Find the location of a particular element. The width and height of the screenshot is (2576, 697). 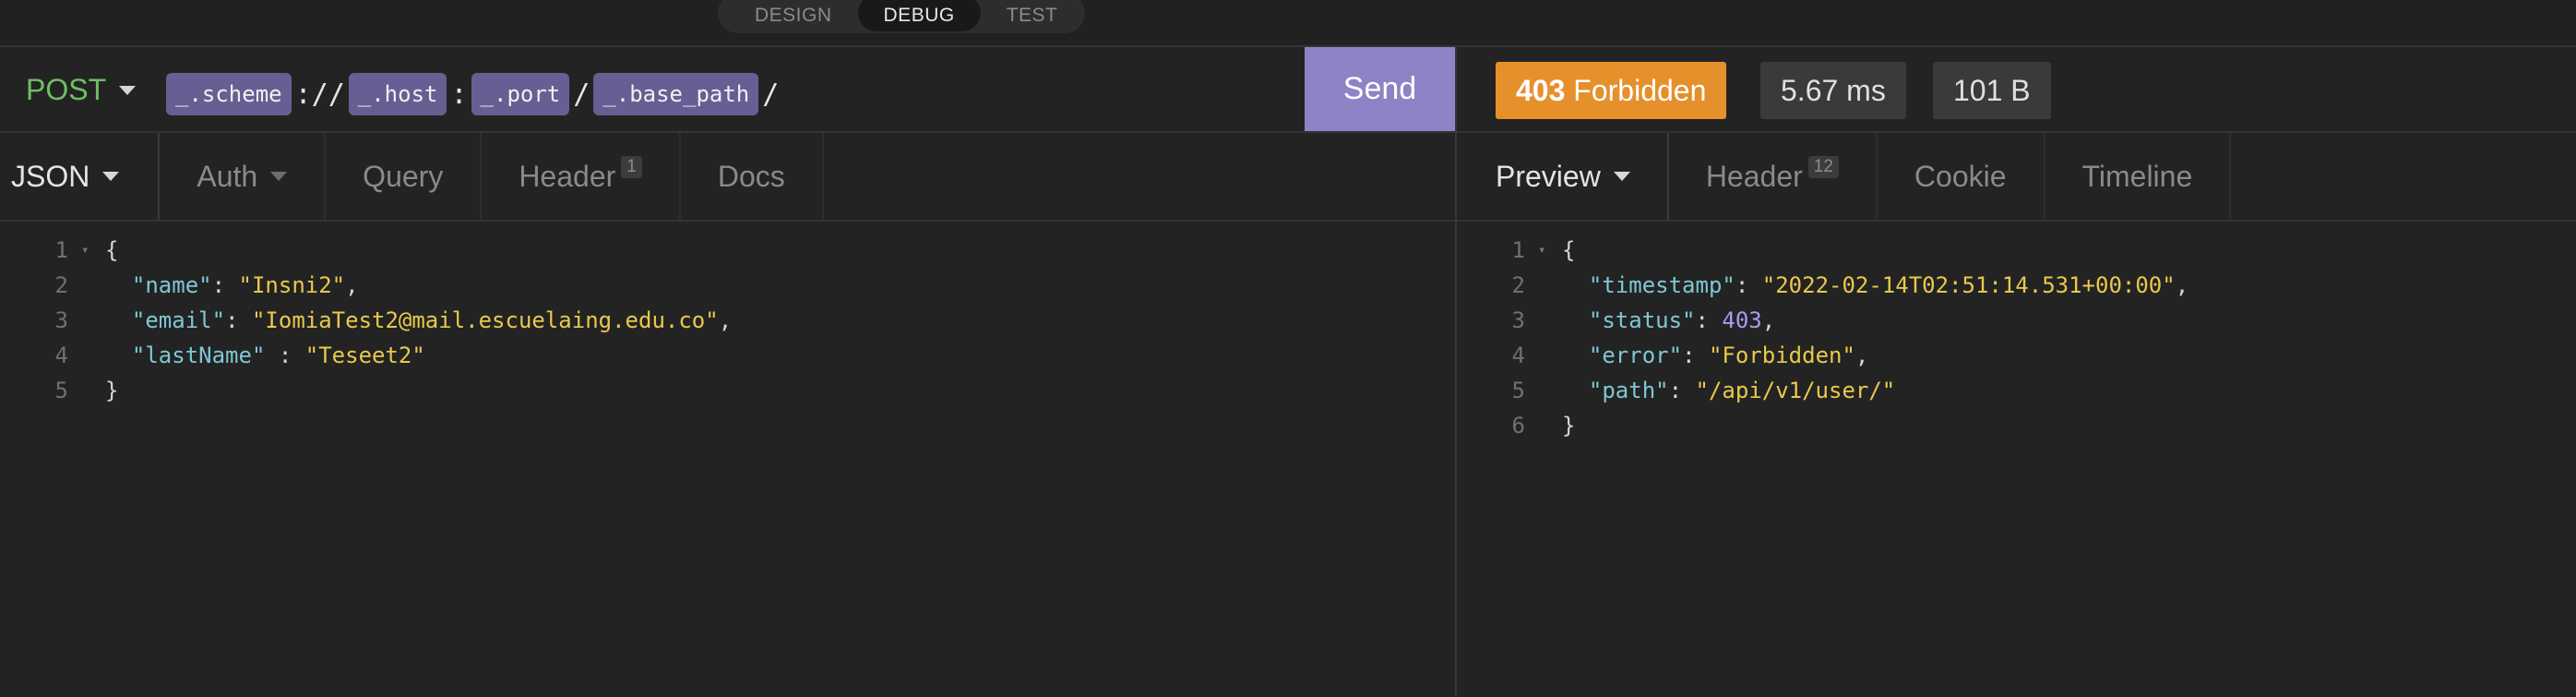

response-time-badge: 5.67 ms is located at coordinates (1833, 90).